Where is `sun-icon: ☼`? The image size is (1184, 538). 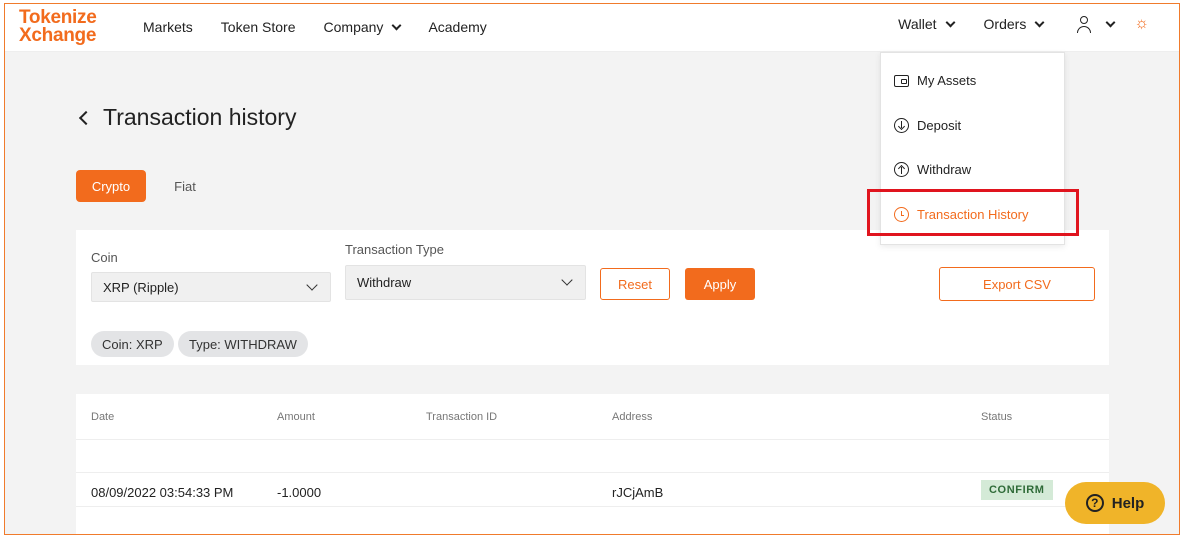
sun-icon: ☼ is located at coordinates (1141, 24).